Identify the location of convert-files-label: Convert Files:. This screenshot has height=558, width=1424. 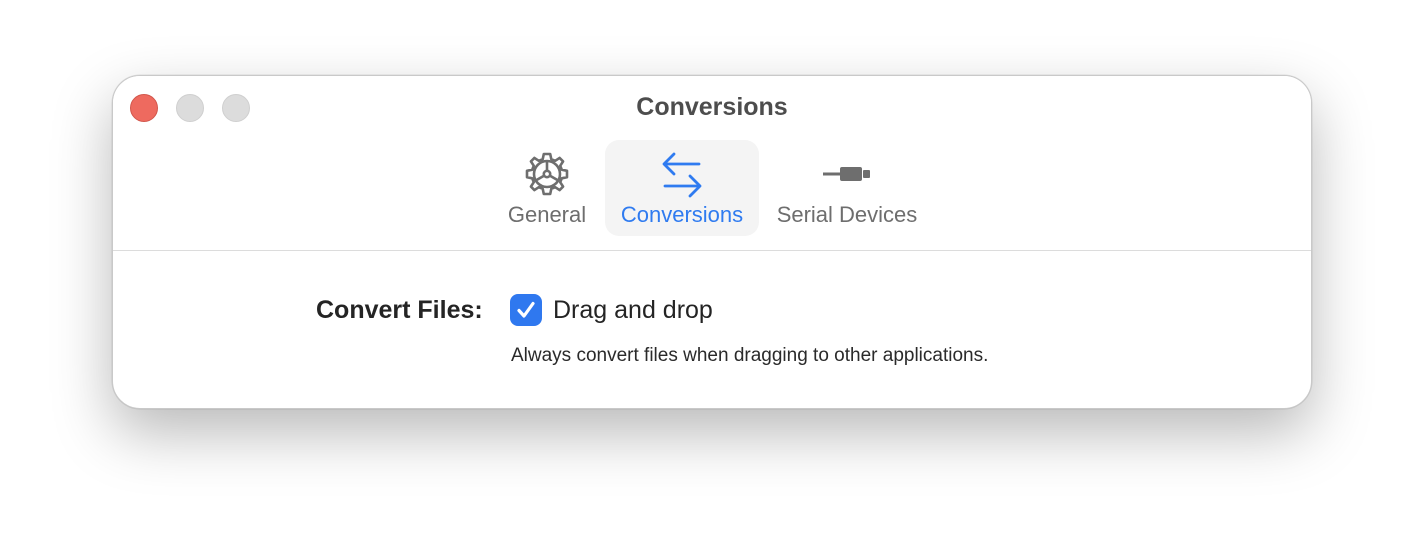
(399, 310).